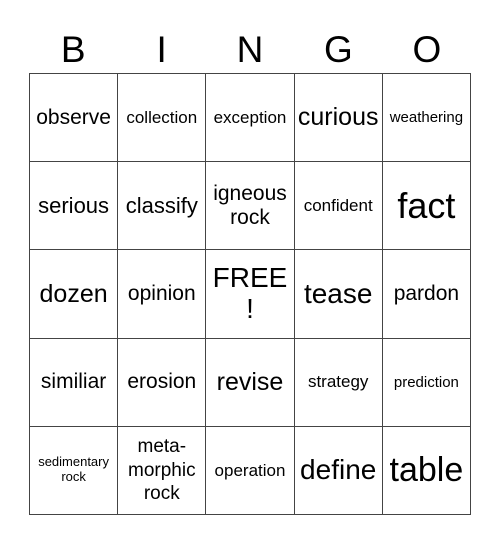 This screenshot has height=544, width=500. I want to click on bingo-cell: pardon, so click(426, 294).